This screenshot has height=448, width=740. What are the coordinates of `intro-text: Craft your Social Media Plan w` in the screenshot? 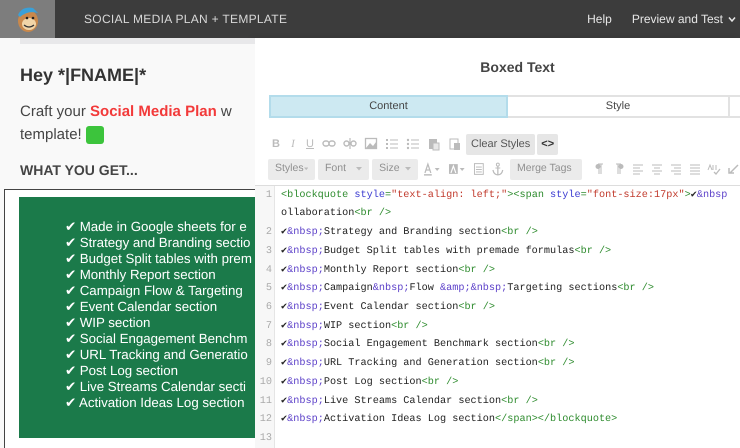 It's located at (126, 112).